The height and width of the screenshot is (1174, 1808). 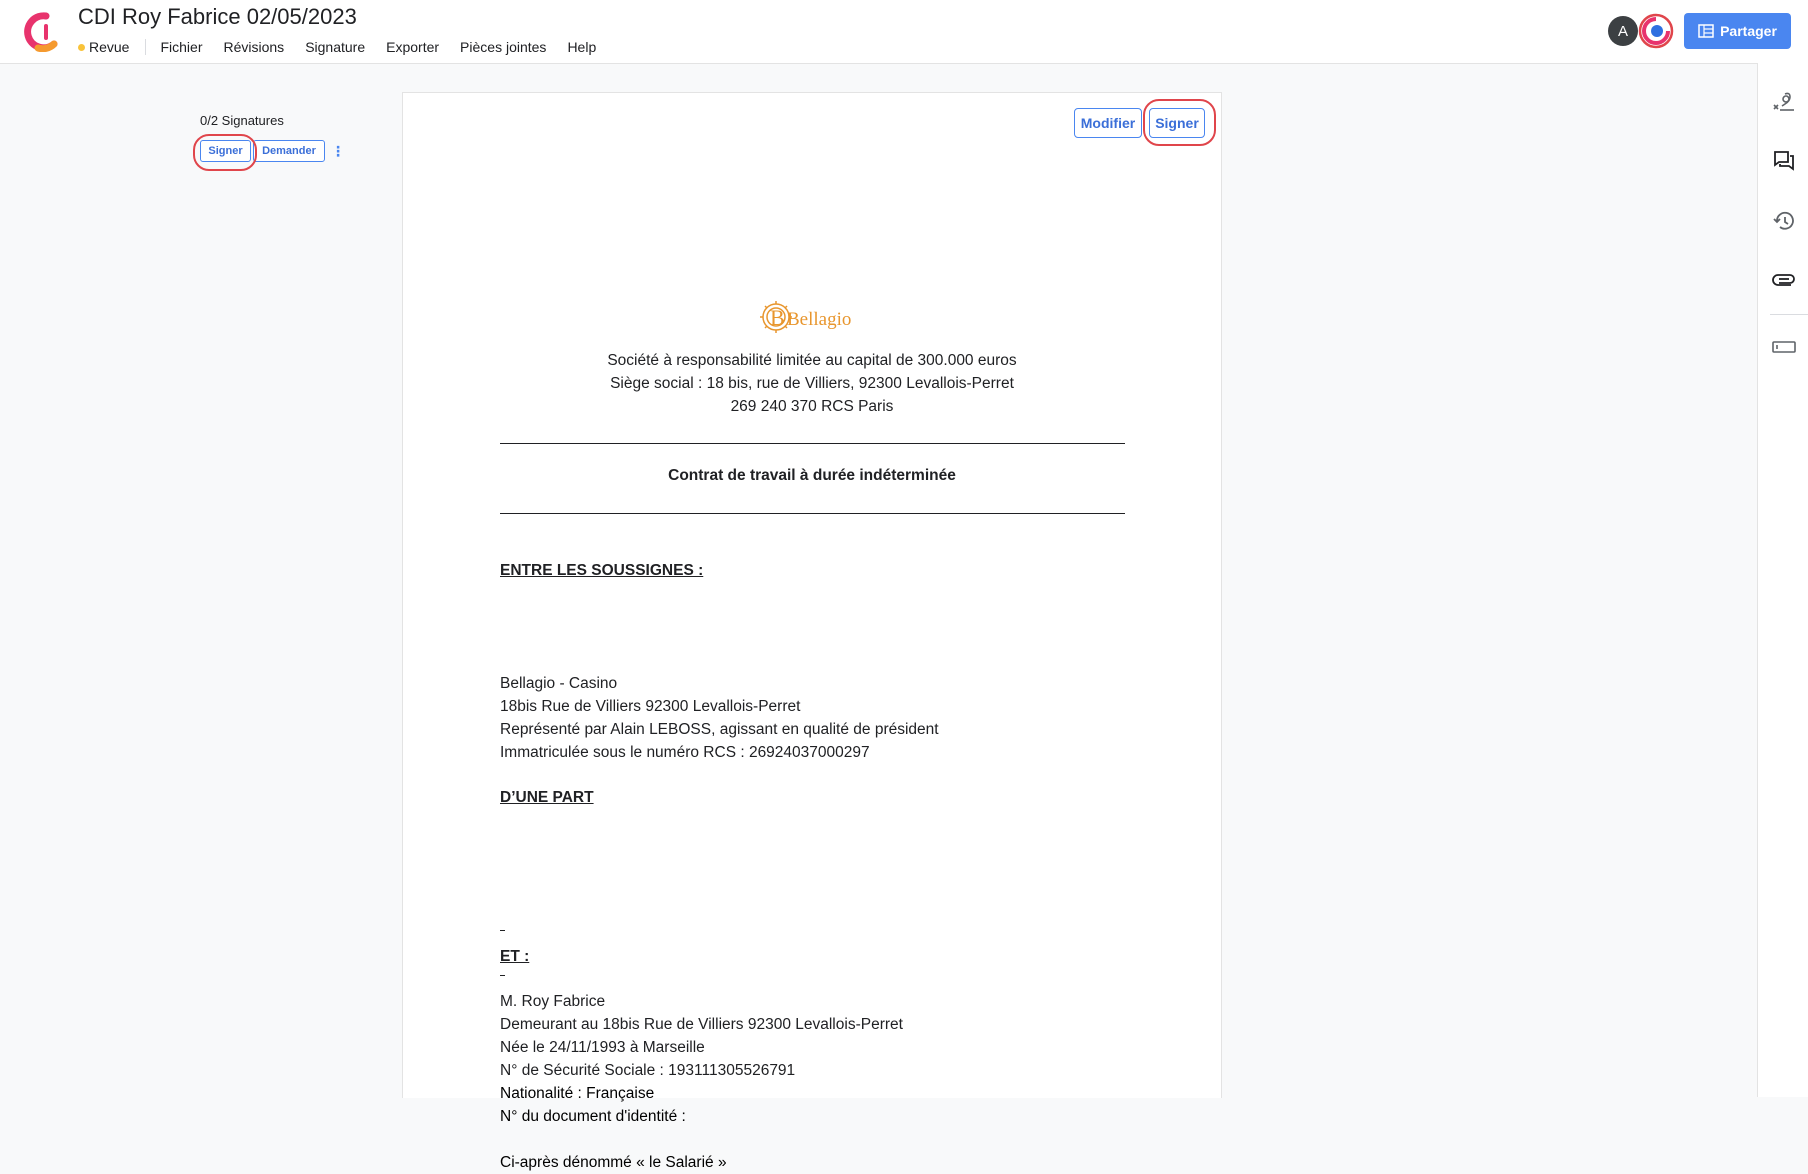 What do you see at coordinates (1108, 123) in the screenshot?
I see `modify-button: Modifier` at bounding box center [1108, 123].